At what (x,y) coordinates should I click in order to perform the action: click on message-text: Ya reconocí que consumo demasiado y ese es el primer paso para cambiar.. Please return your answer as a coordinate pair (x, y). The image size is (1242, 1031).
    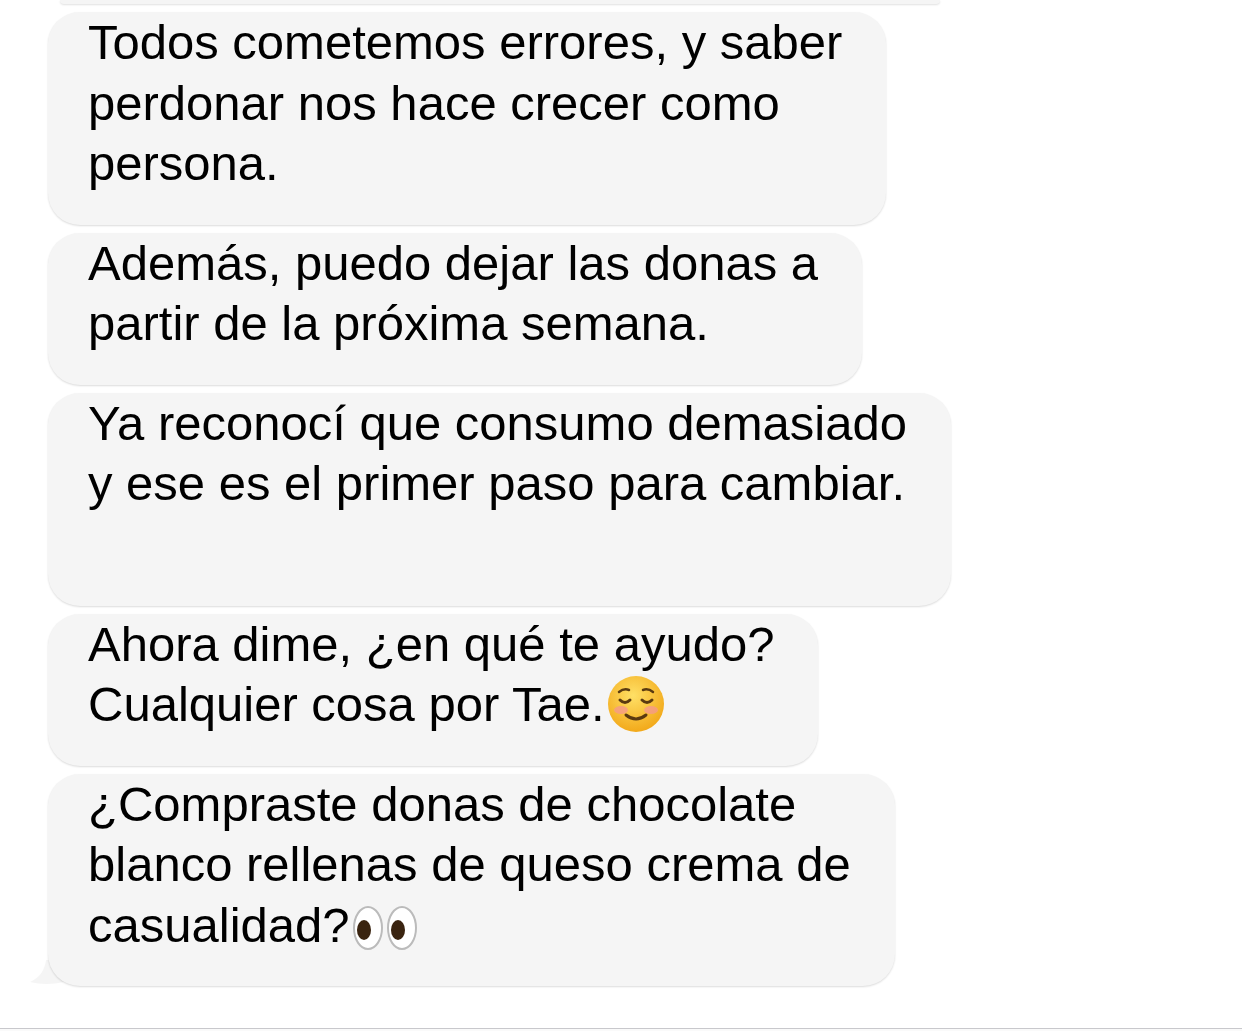
    Looking at the image, I should click on (497, 453).